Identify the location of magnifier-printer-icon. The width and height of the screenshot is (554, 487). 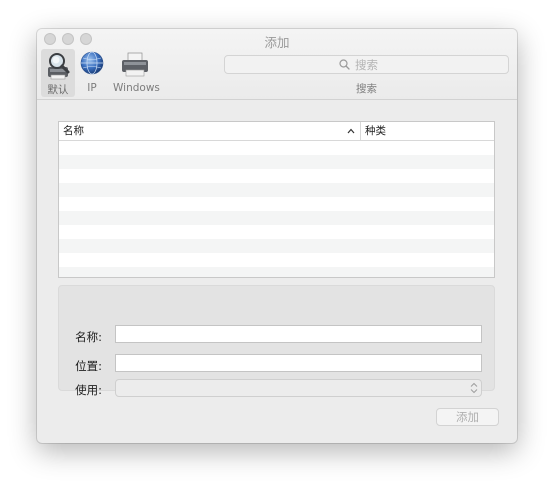
(59, 66).